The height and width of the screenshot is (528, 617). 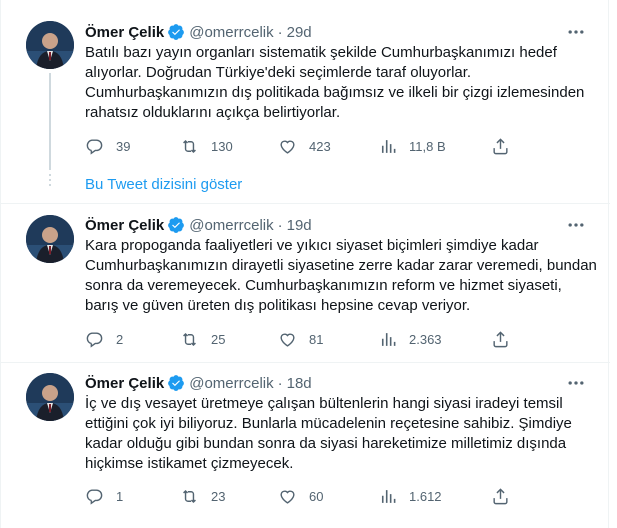 I want to click on retweet-count: 23, so click(x=218, y=496).